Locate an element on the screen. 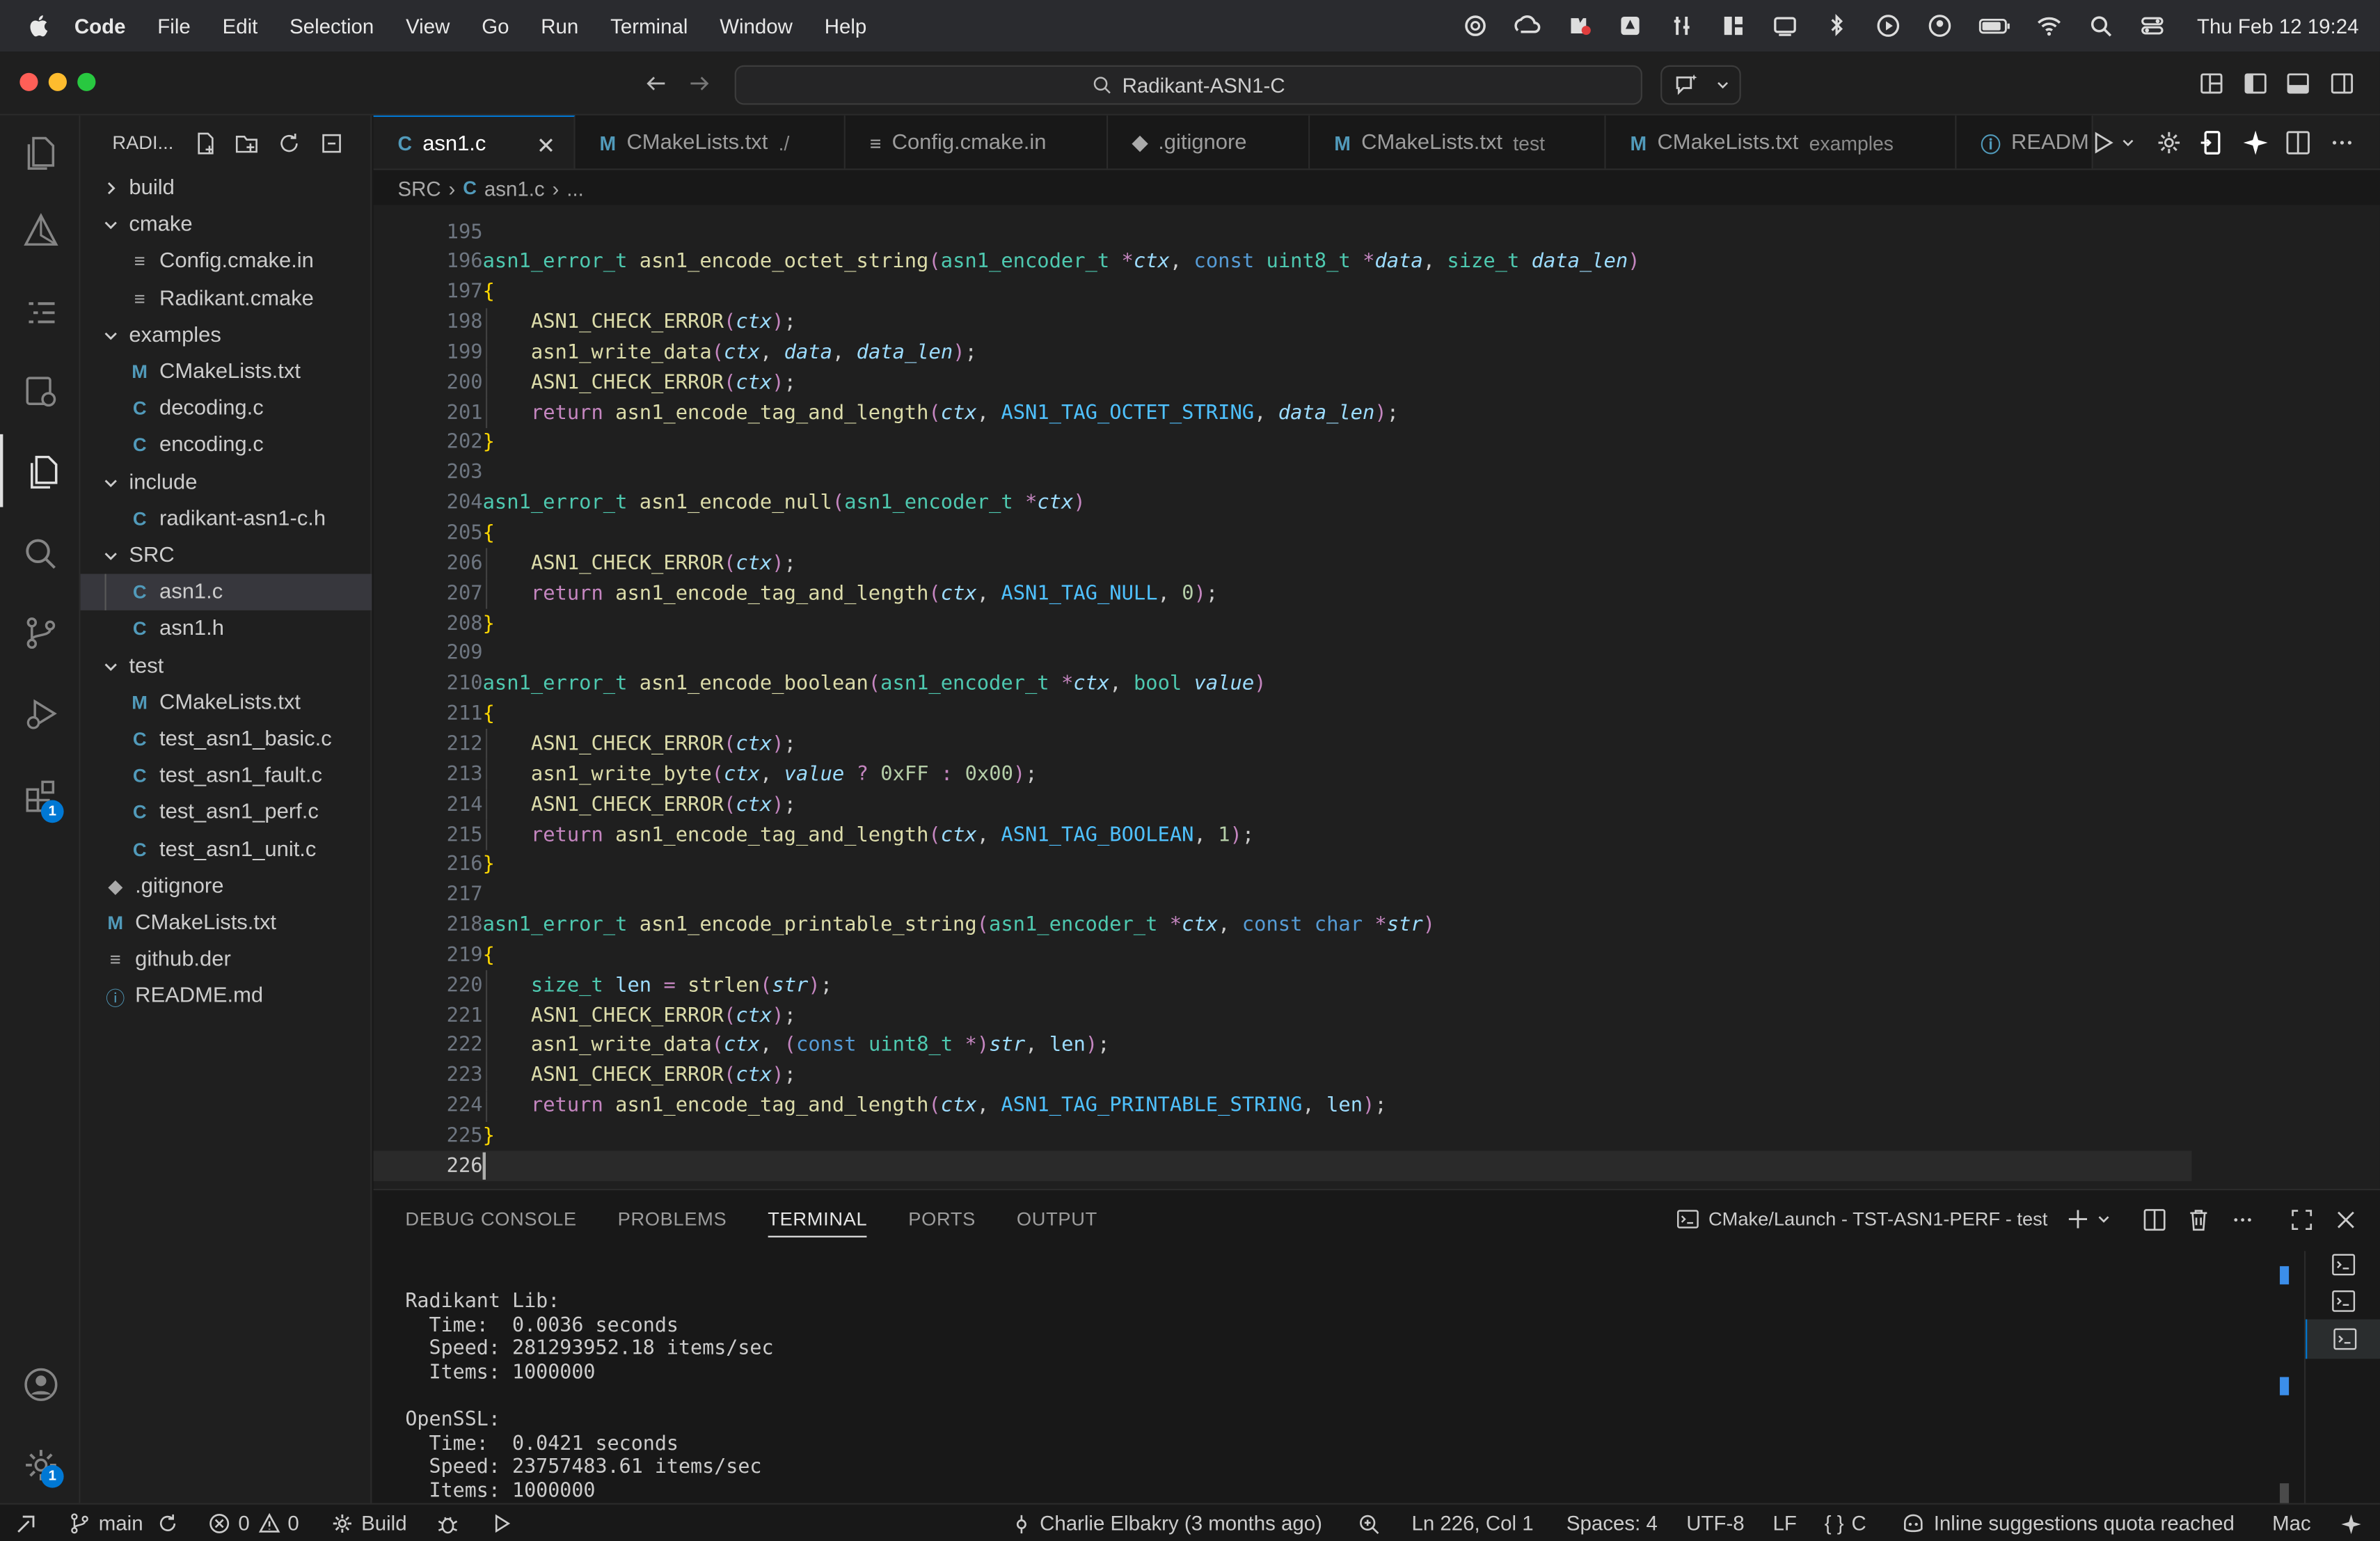 The width and height of the screenshot is (2380, 1541). display-icon is located at coordinates (1786, 25).